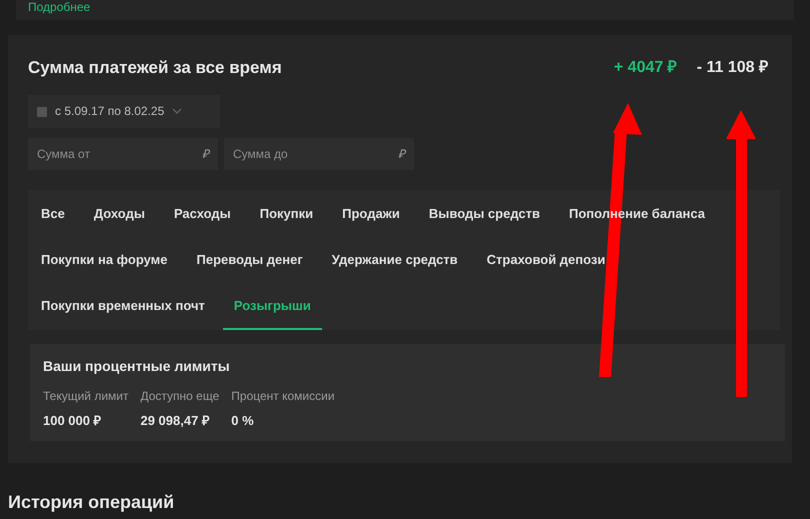 Image resolution: width=810 pixels, height=519 pixels. I want to click on limits-title: Ваши процентные лимиты, so click(137, 366).